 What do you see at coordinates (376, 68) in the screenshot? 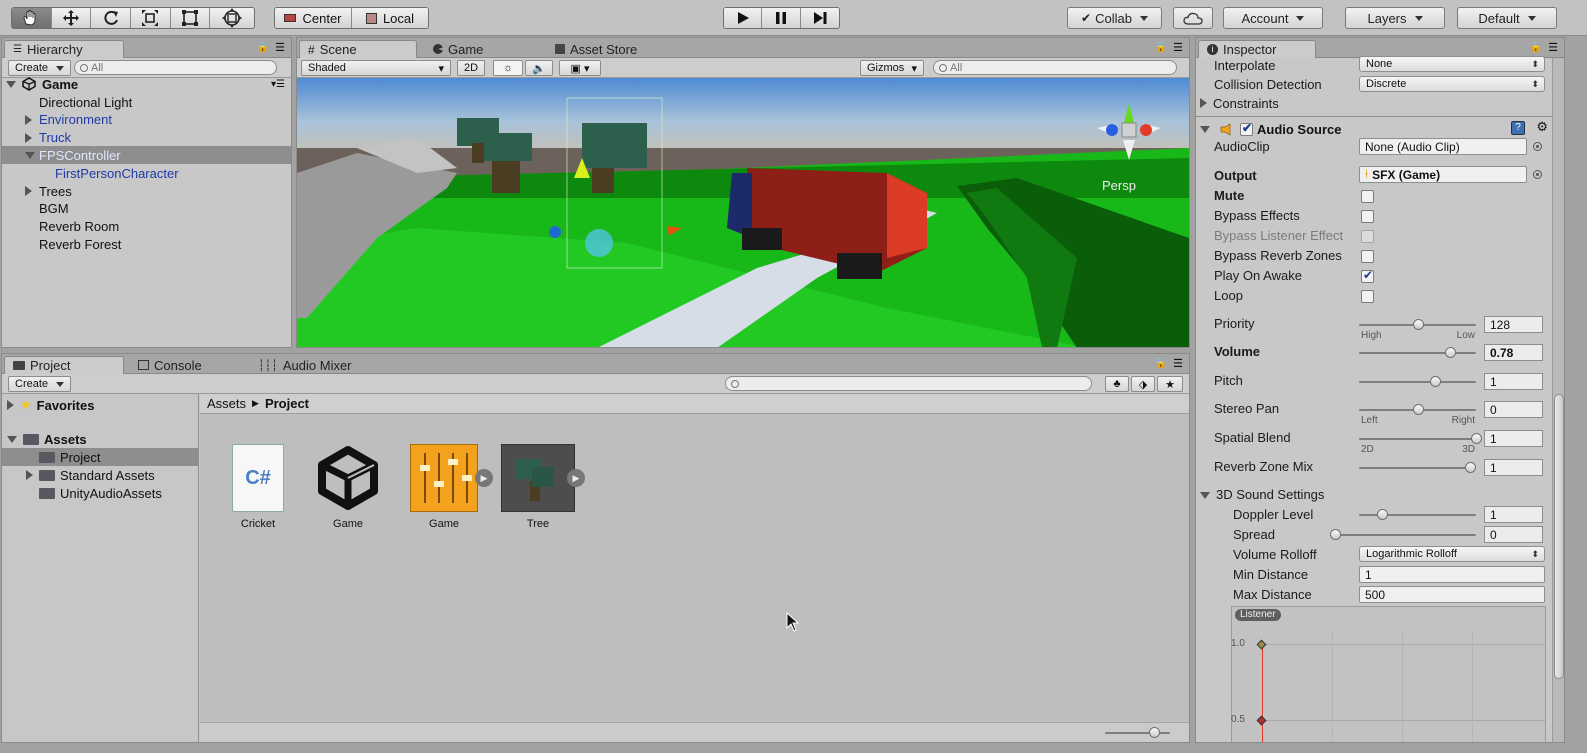
I see `shading-mode-dropdown: Shaded ▾` at bounding box center [376, 68].